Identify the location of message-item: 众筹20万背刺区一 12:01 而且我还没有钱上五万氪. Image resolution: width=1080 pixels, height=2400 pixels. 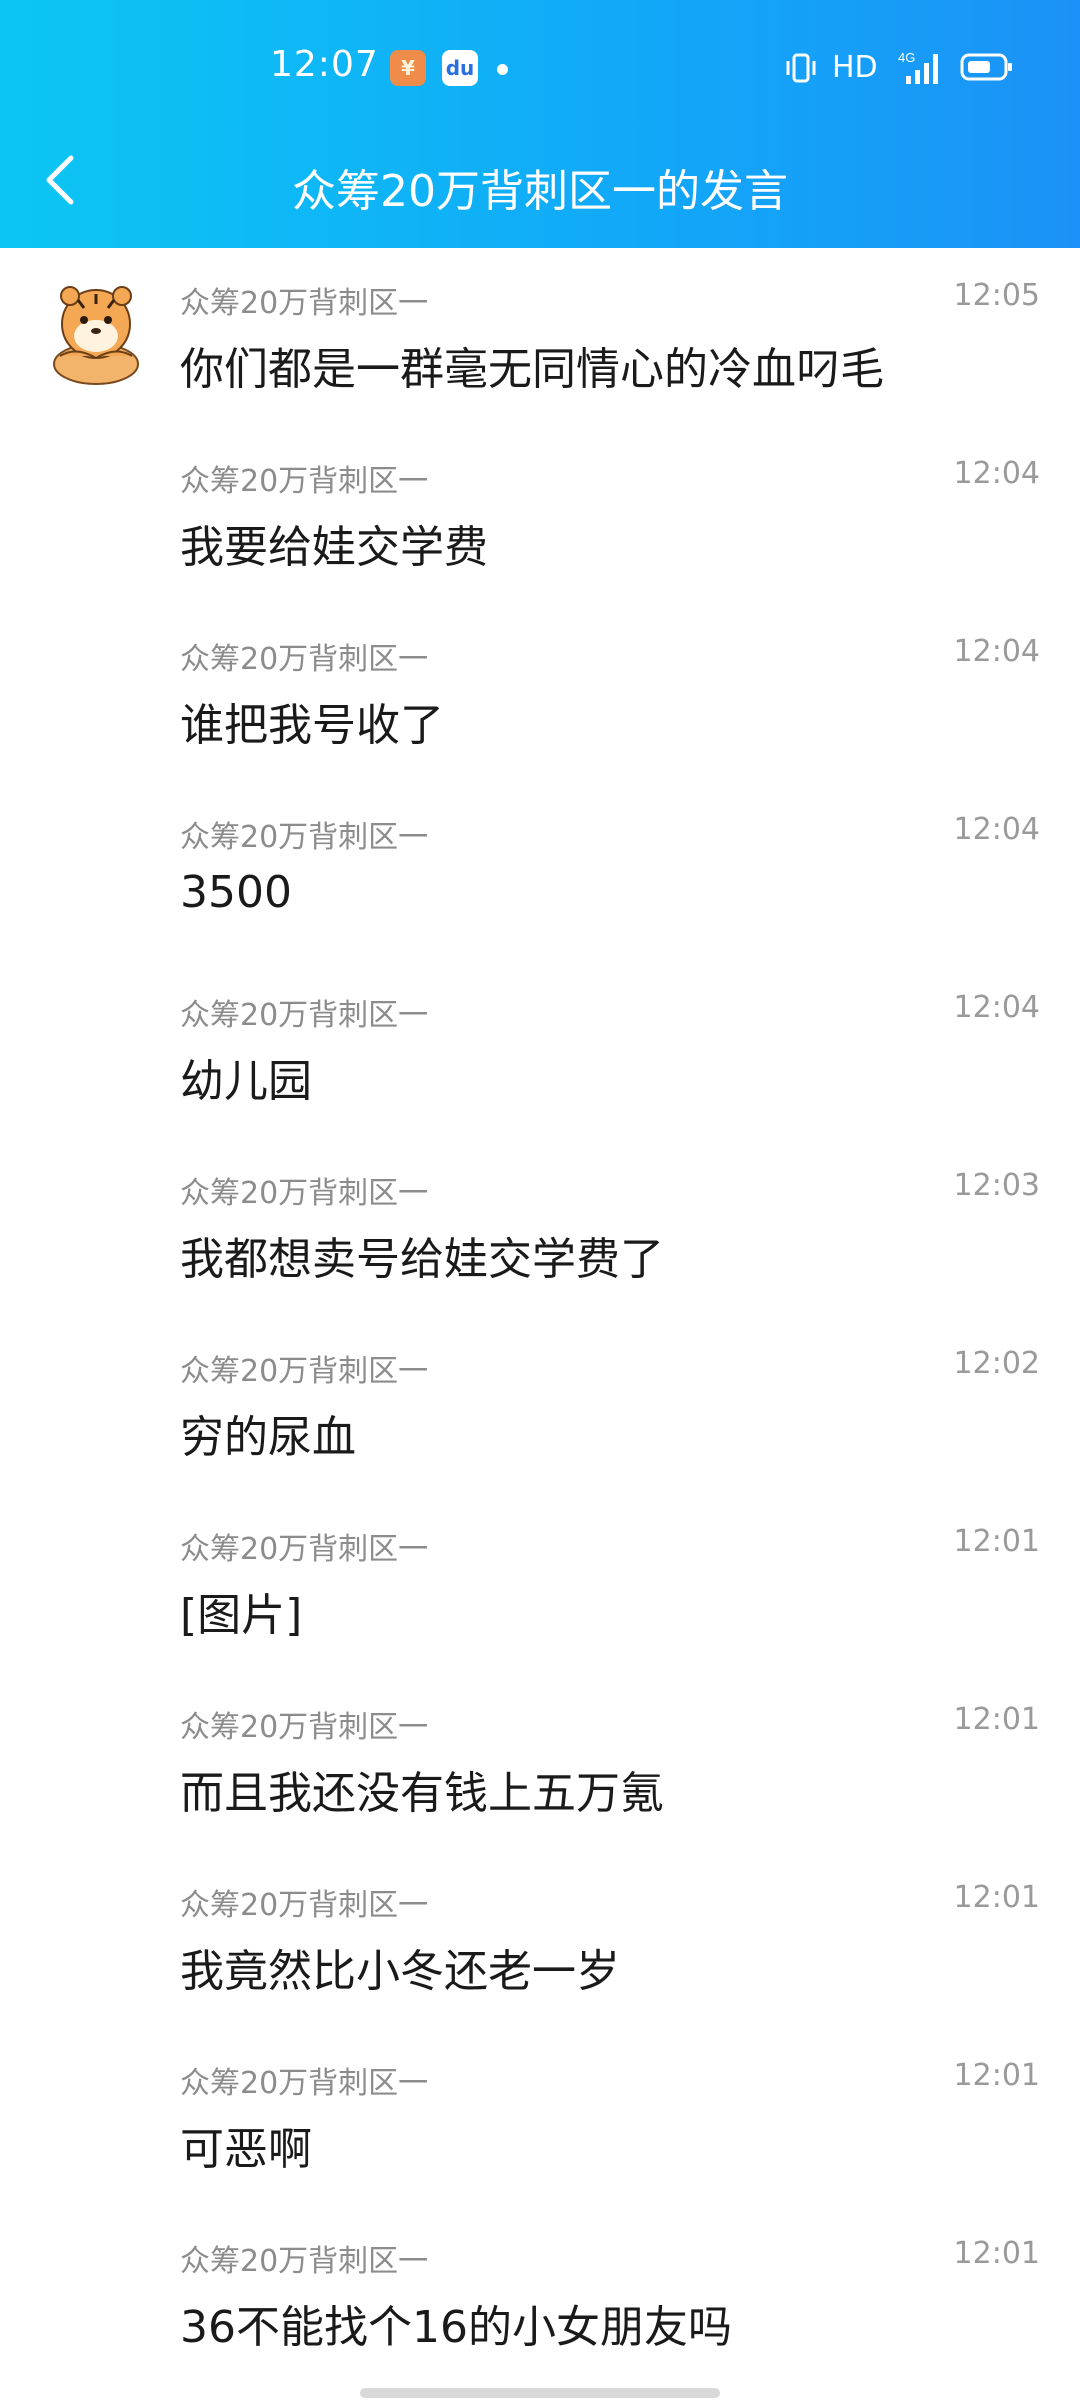
(540, 1761).